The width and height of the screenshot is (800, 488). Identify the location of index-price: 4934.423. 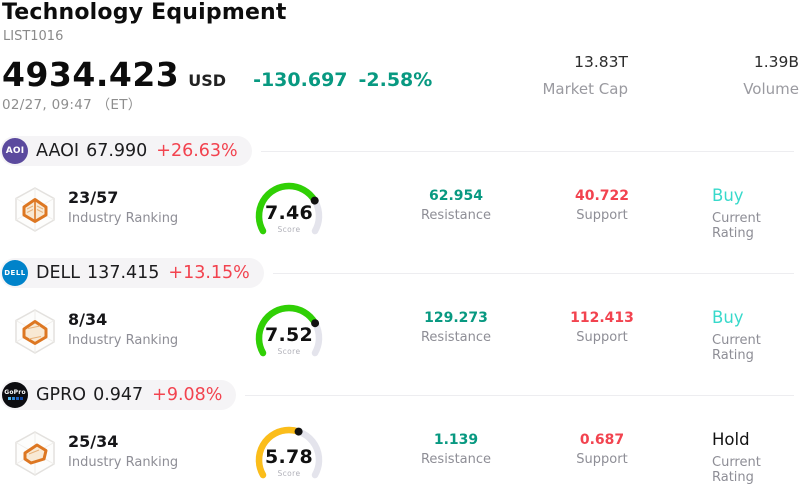
(91, 74).